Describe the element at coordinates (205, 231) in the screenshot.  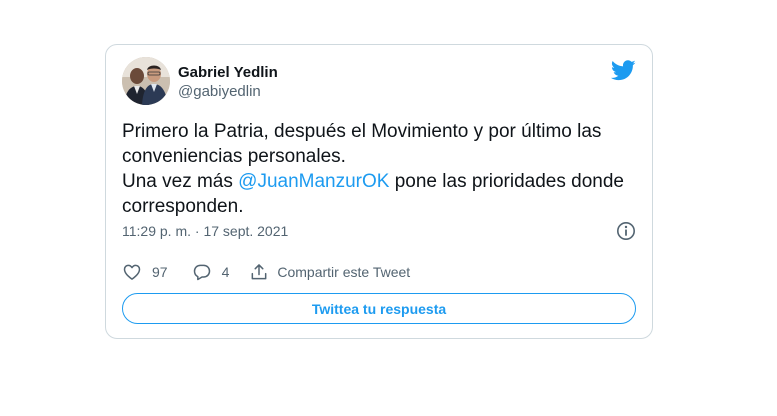
I see `timestamp: 11:29 p. m. · 17 sept. 2021` at that location.